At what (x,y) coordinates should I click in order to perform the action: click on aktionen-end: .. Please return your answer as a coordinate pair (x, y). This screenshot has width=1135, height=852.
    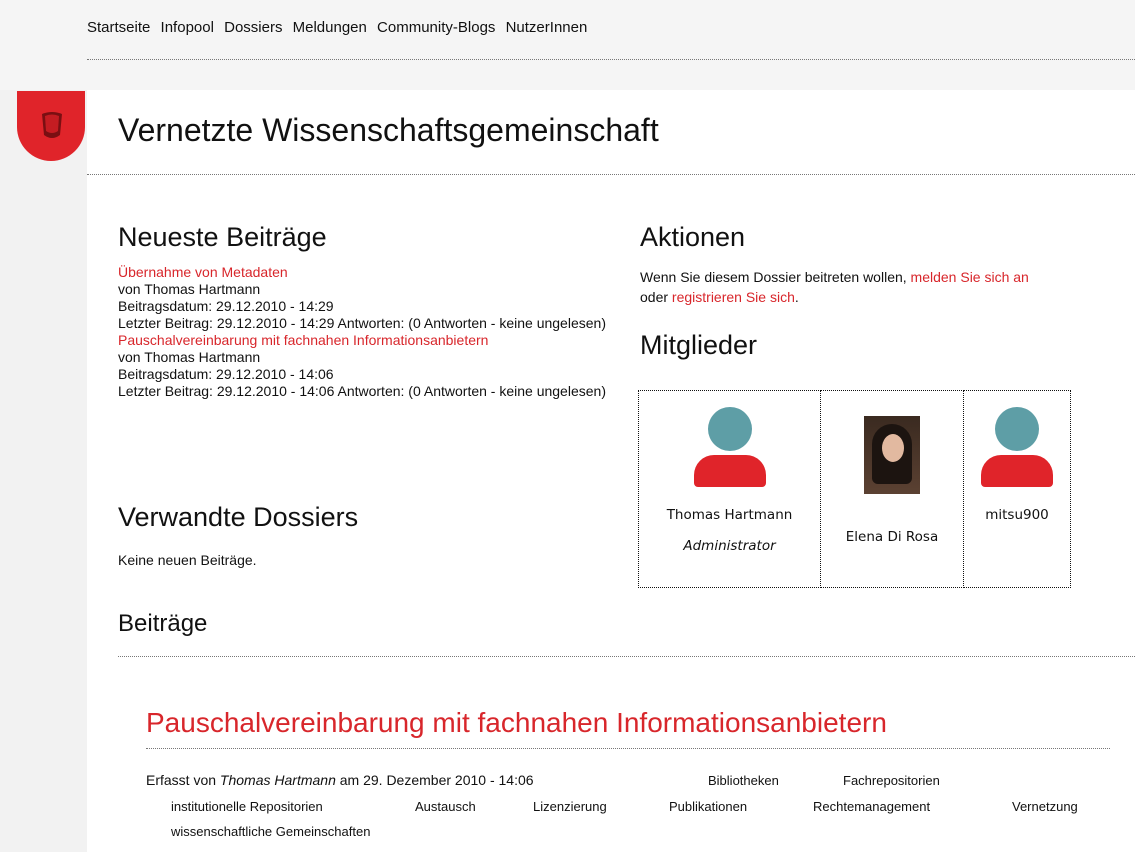
    Looking at the image, I should click on (796, 297).